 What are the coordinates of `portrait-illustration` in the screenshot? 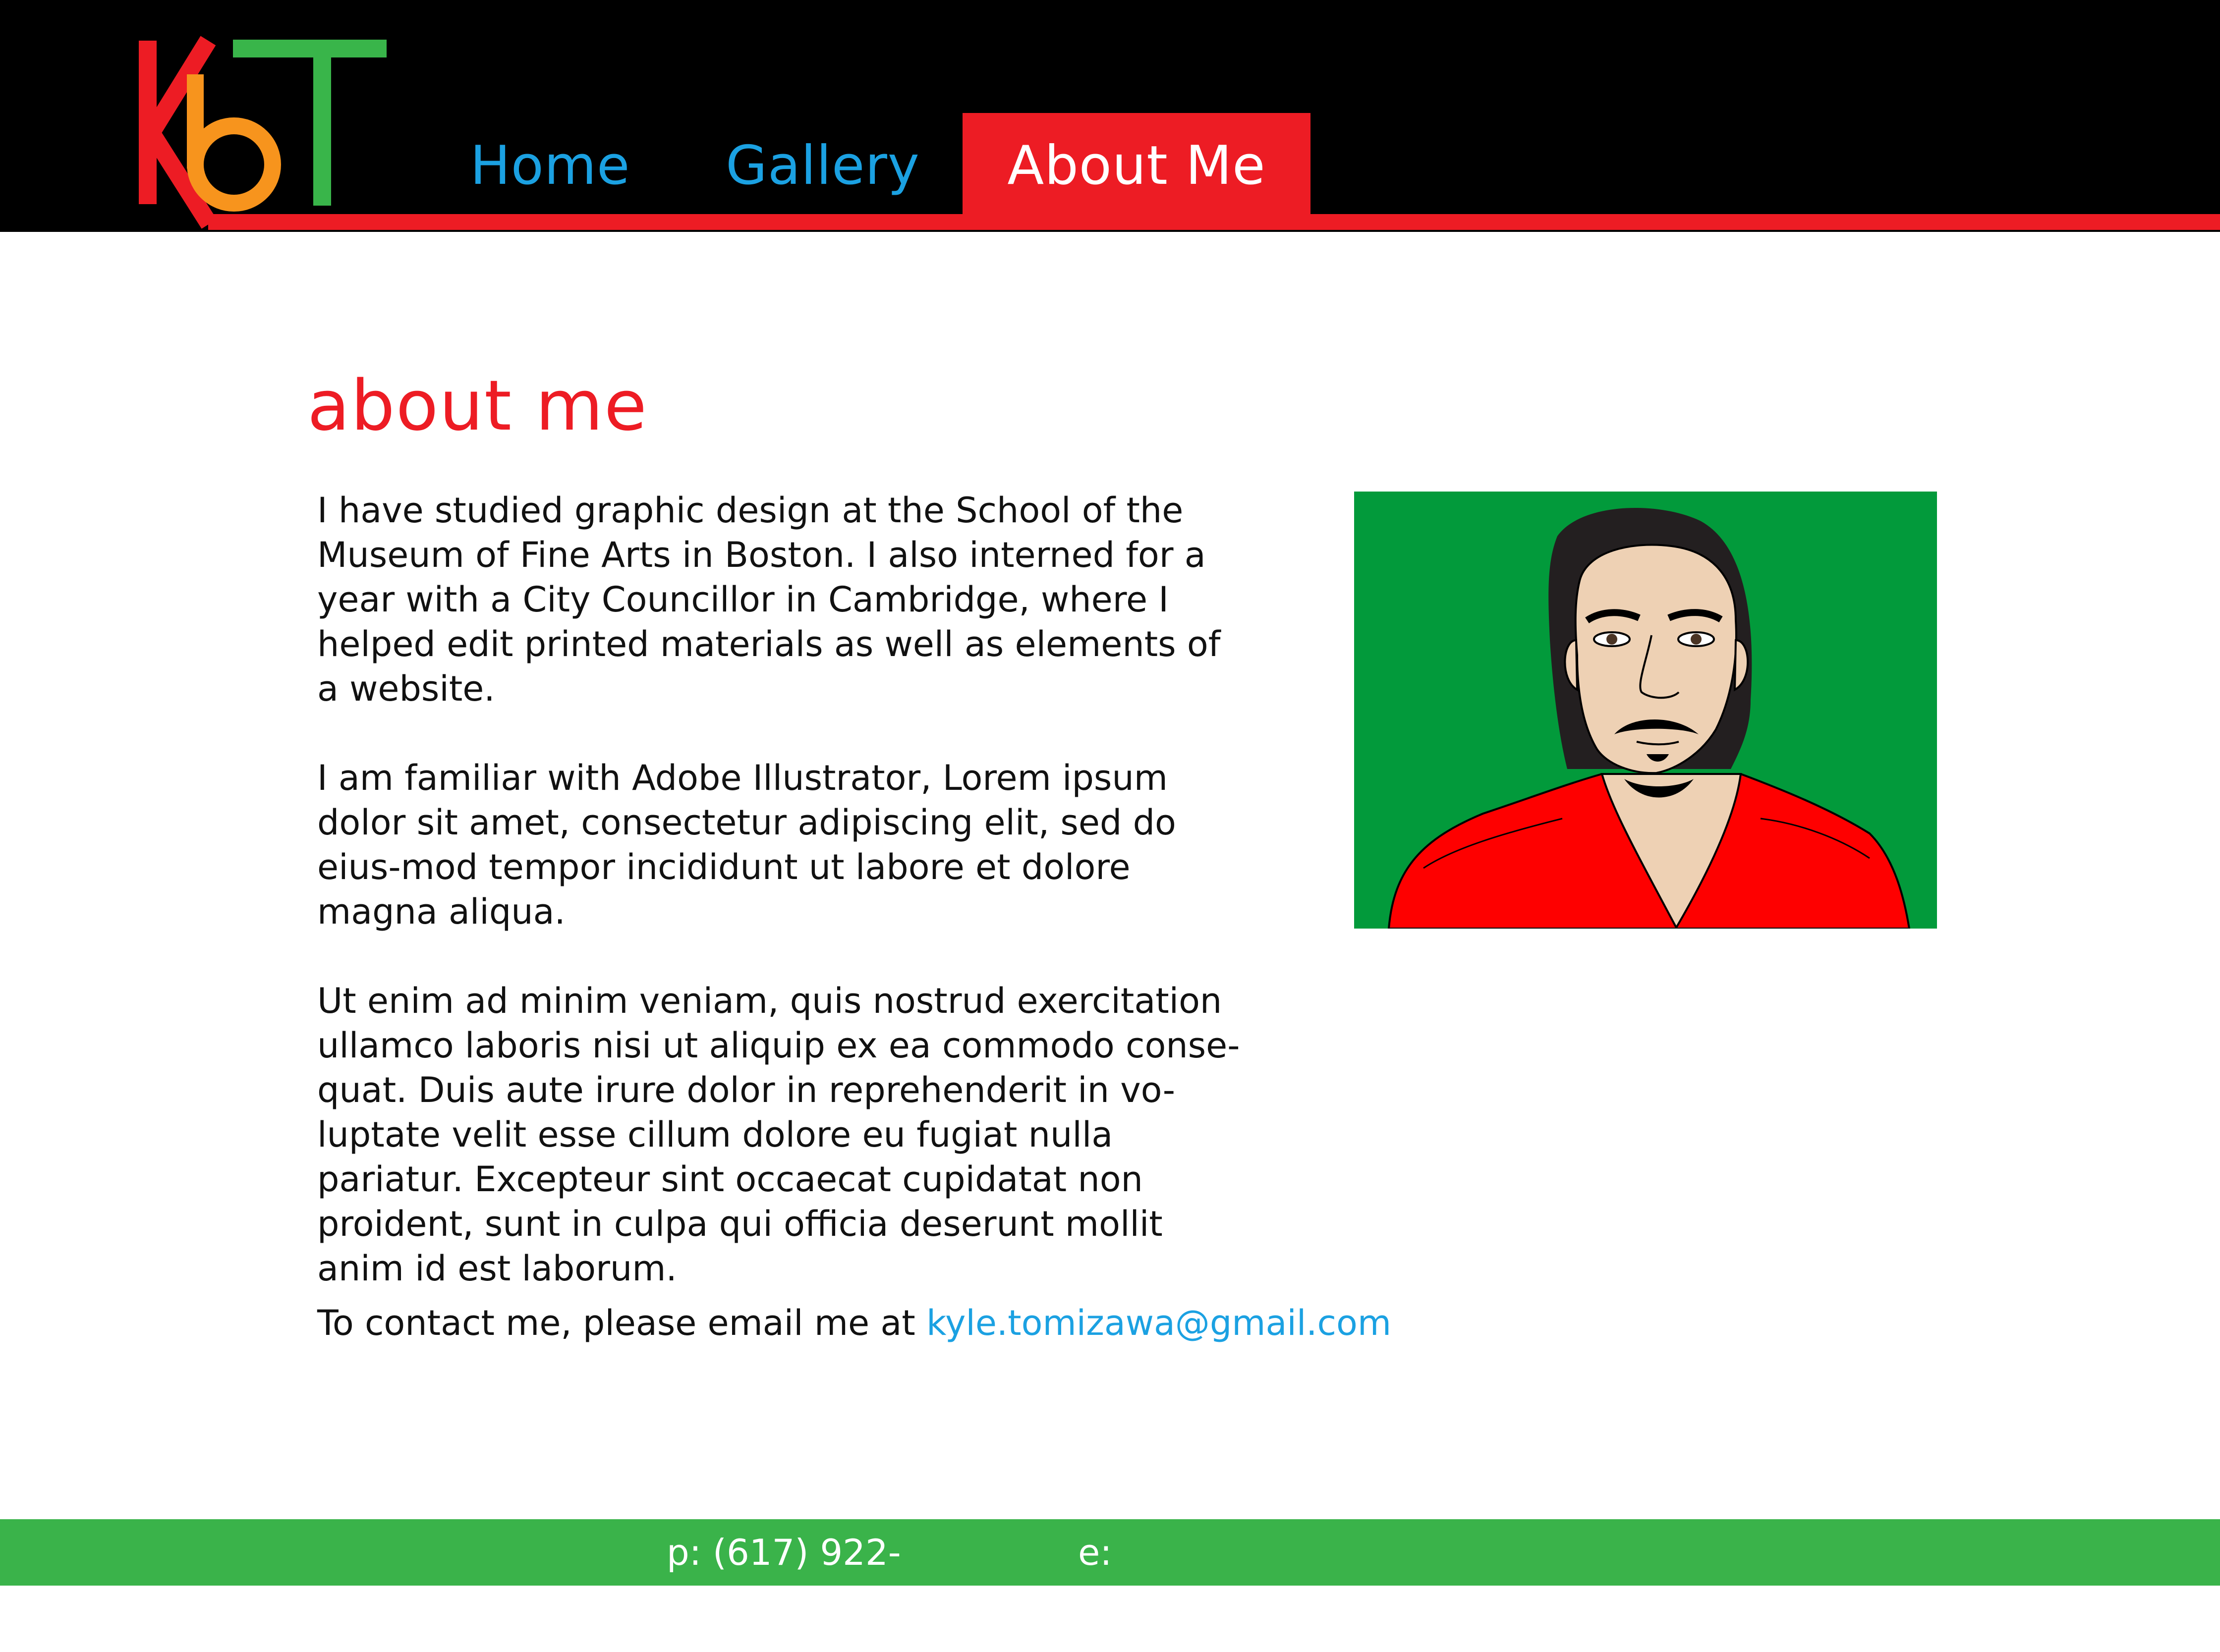 It's located at (1646, 710).